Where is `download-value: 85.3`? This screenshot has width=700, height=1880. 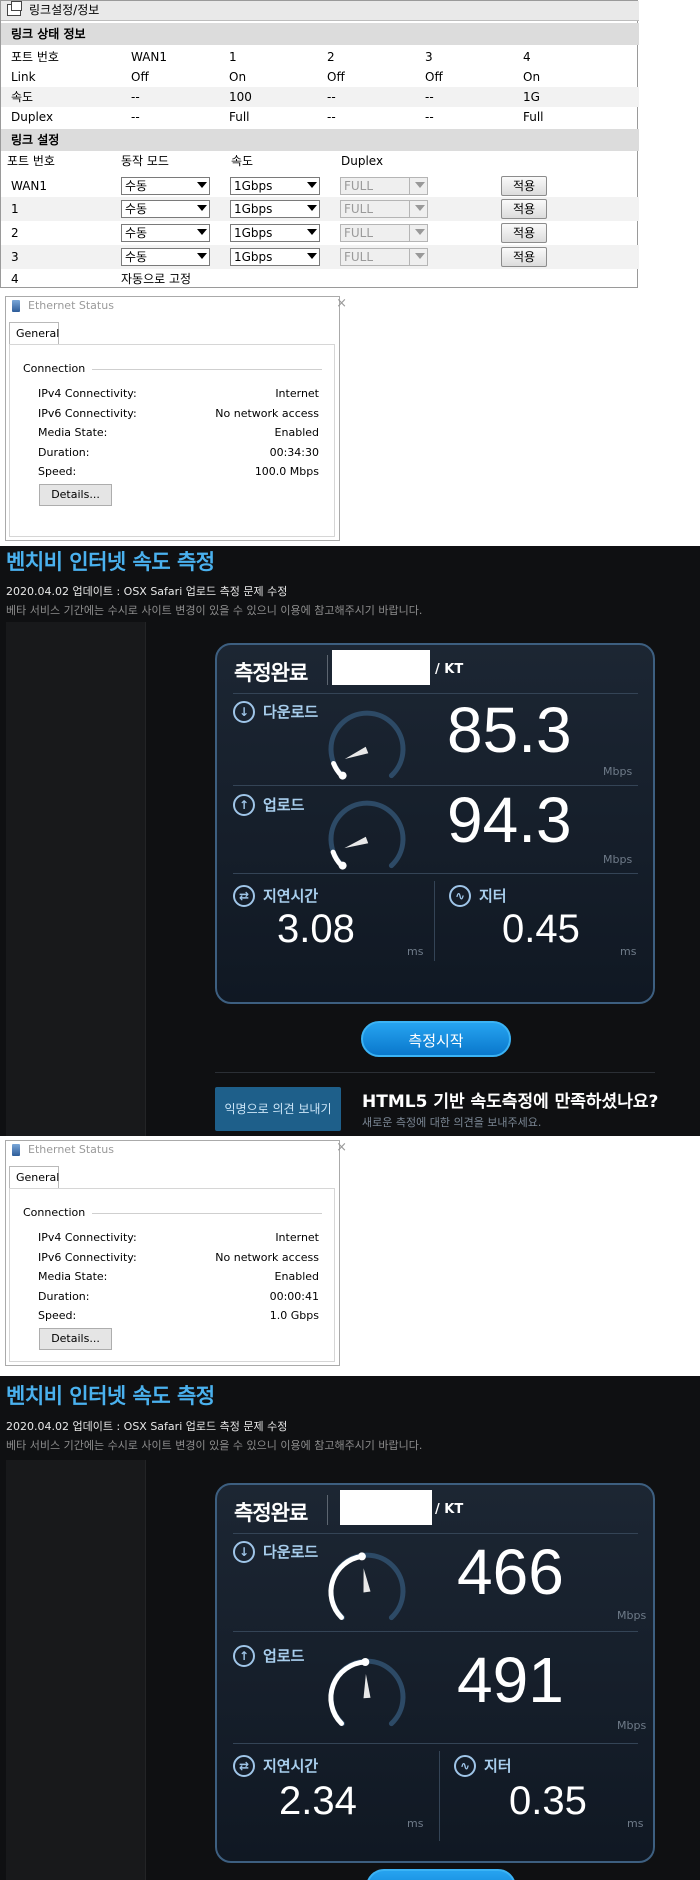 download-value: 85.3 is located at coordinates (509, 730).